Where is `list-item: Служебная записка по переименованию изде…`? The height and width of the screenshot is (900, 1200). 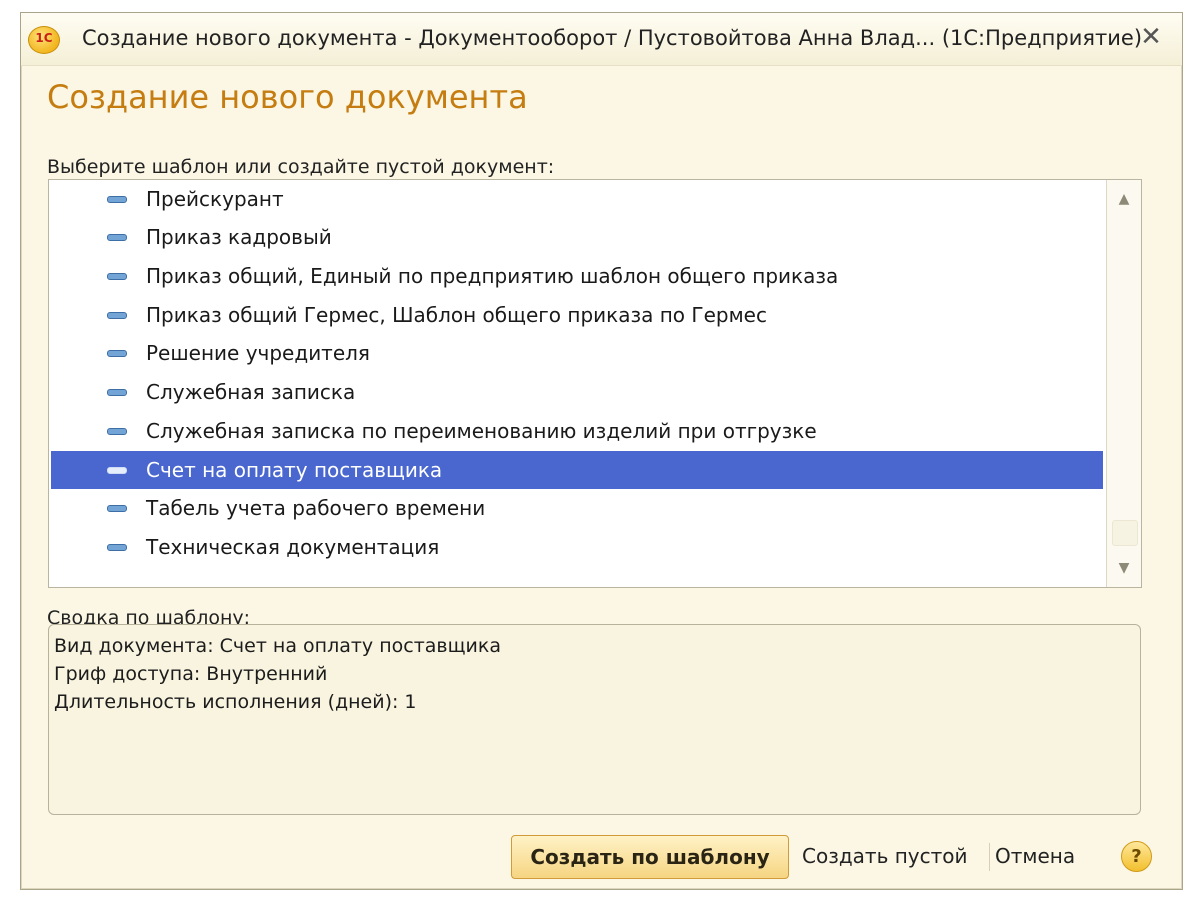
list-item: Служебная записка по переименованию изде… is located at coordinates (577, 431).